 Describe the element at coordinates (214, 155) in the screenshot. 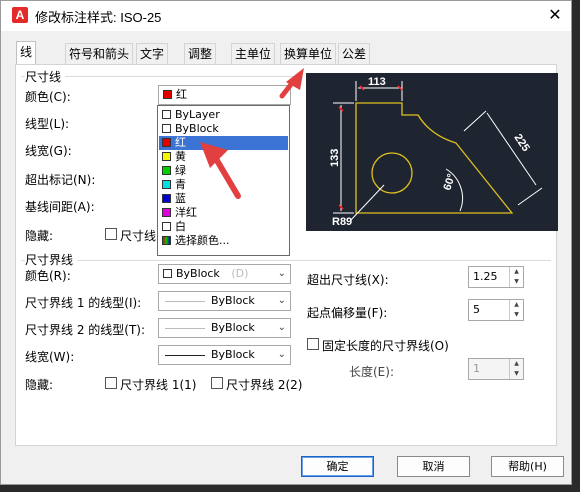

I see `arrow-head` at that location.